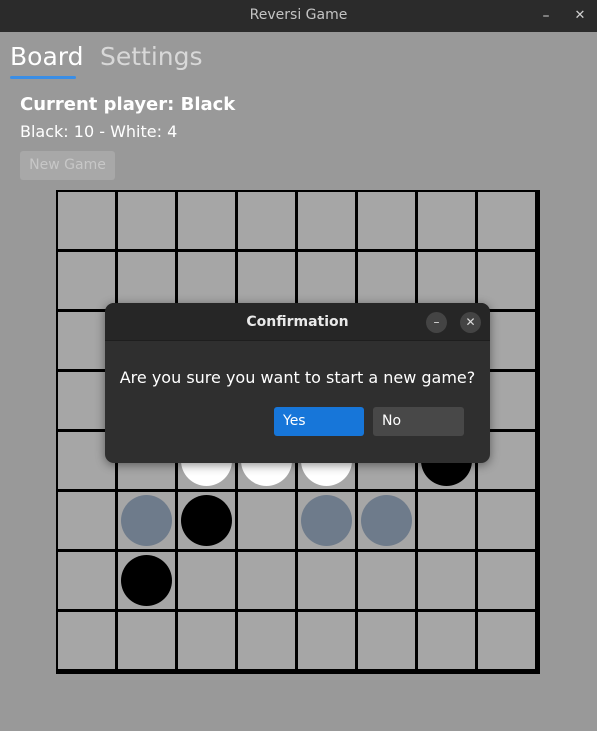  I want to click on no-button: No, so click(418, 421).